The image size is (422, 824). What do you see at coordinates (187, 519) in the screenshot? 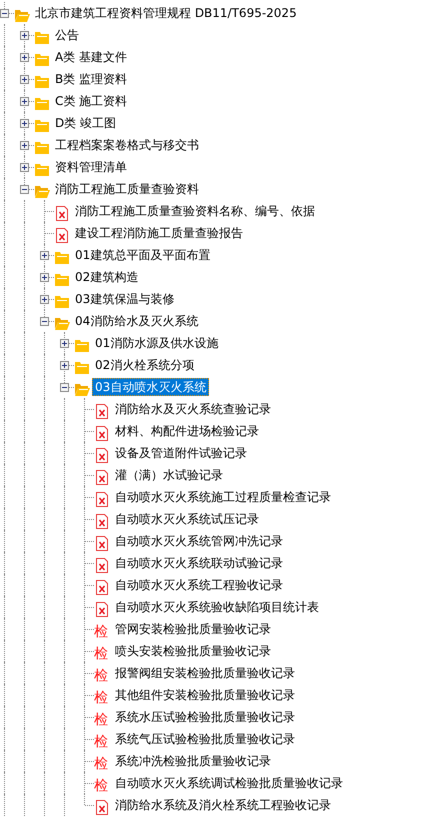
I see `tree-item: 自动喷水灭火系统试压记录` at bounding box center [187, 519].